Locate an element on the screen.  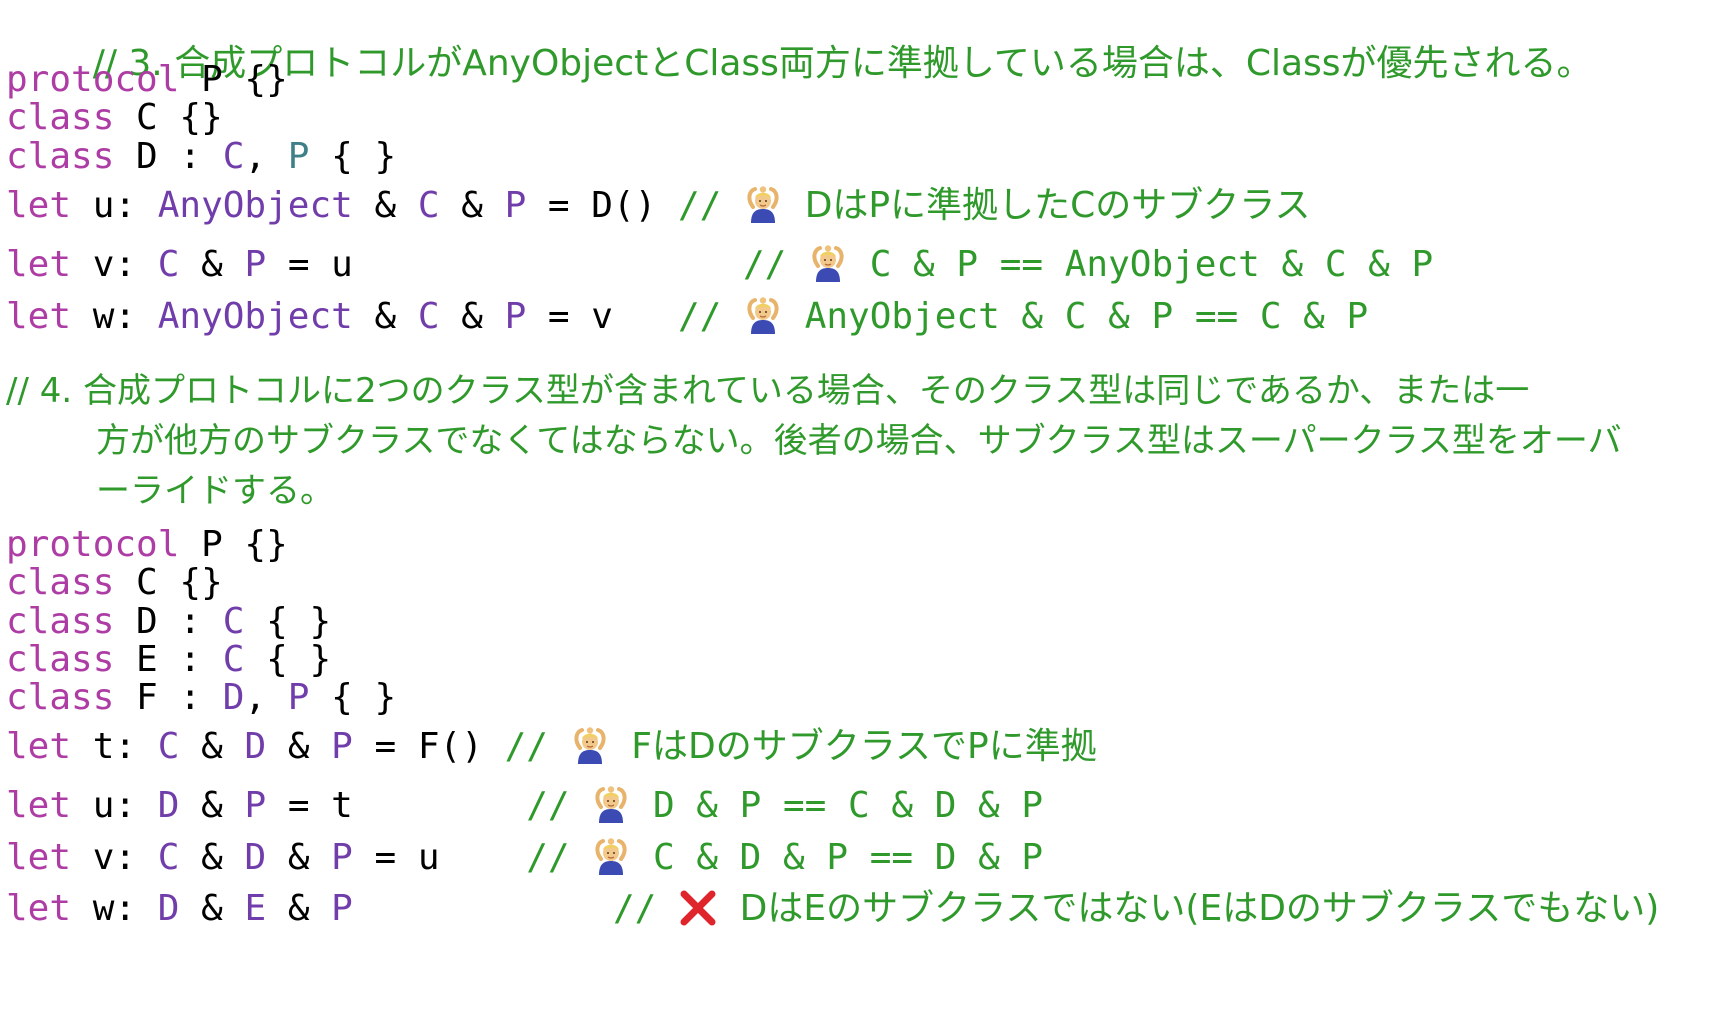
code-line-class-e: class E : C { } is located at coordinates (169, 659).